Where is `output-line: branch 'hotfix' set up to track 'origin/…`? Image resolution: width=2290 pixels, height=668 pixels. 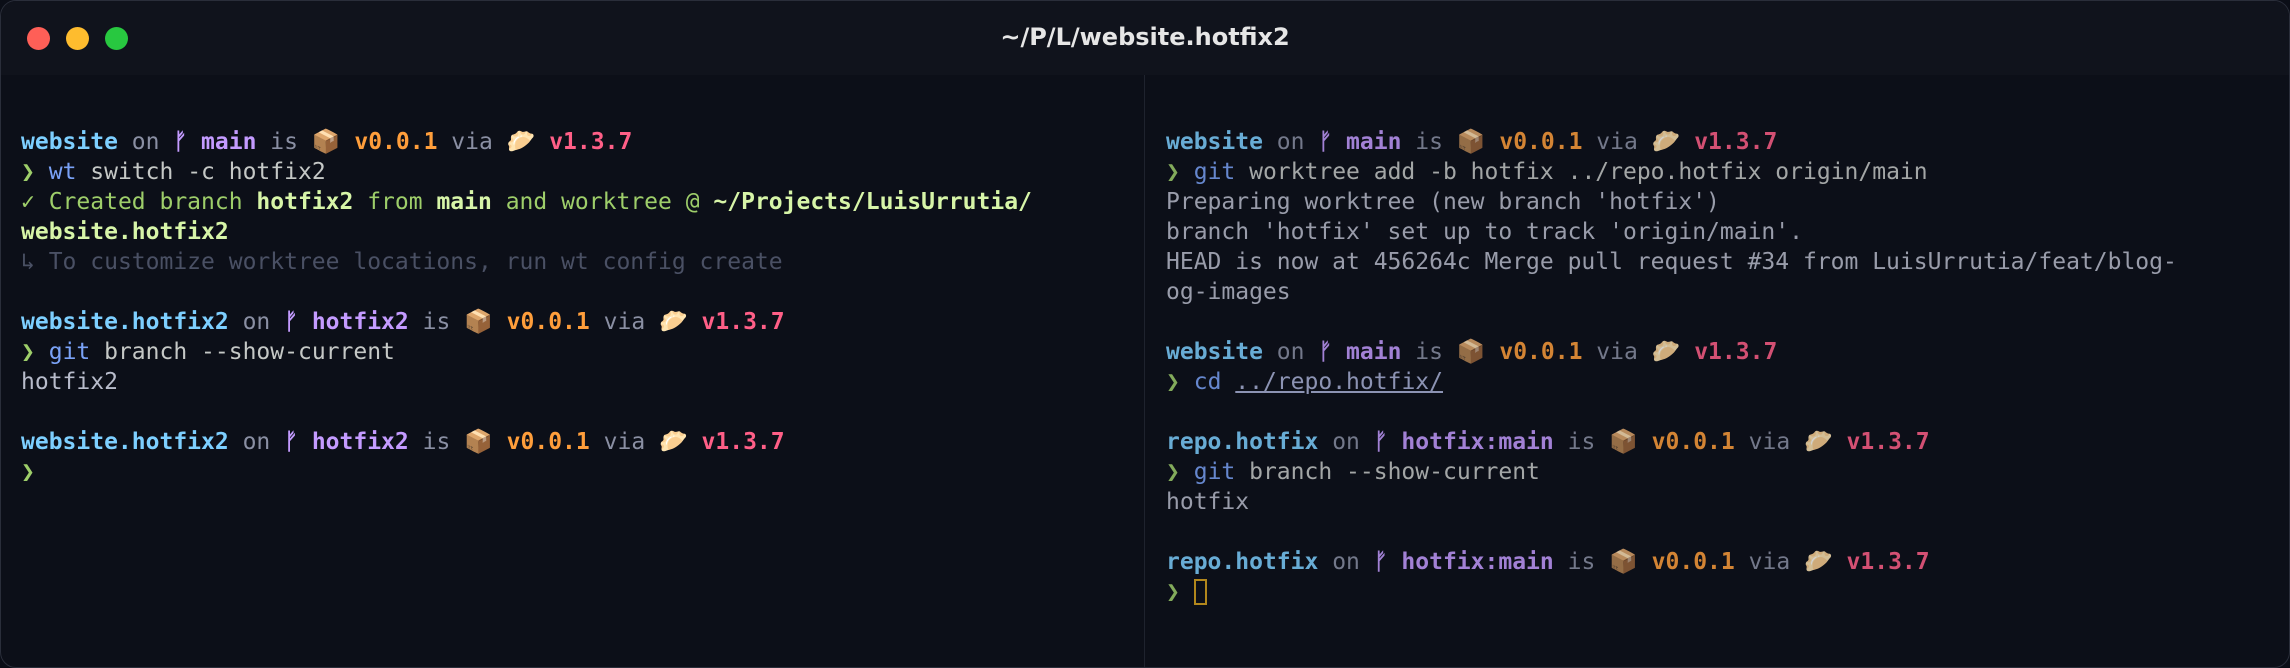
output-line: branch 'hotfix' set up to track 'origin/… is located at coordinates (1484, 232).